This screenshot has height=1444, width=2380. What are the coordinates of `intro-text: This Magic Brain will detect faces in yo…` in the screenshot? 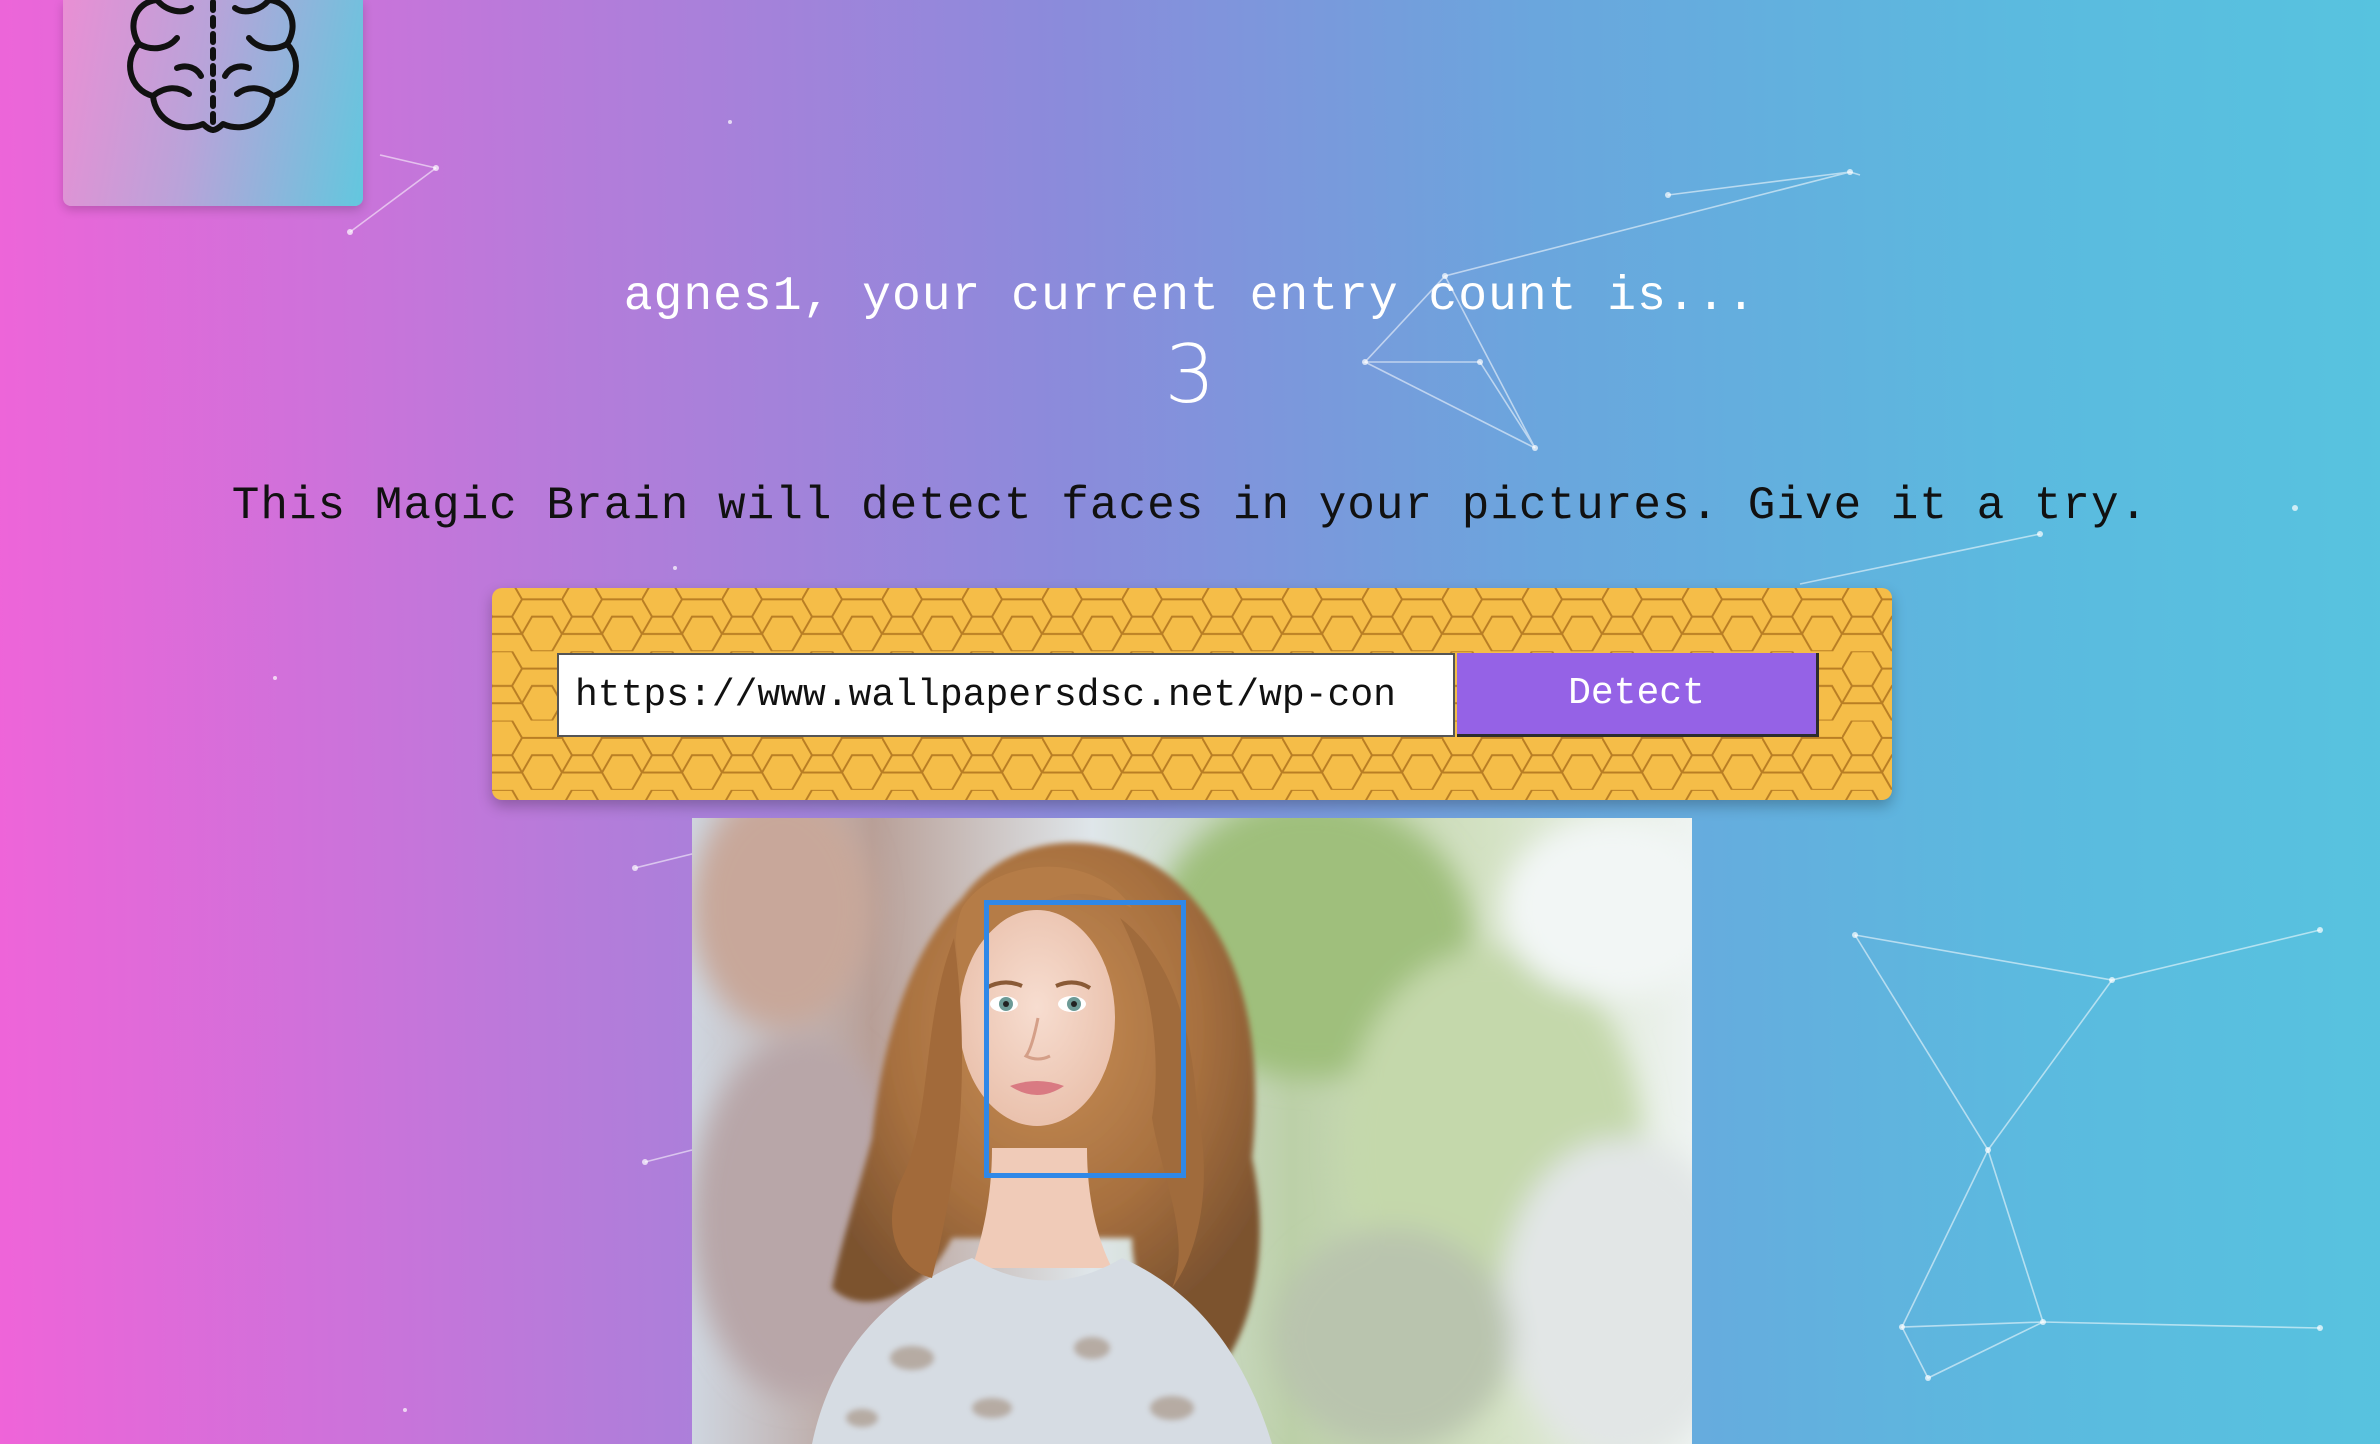 It's located at (1190, 506).